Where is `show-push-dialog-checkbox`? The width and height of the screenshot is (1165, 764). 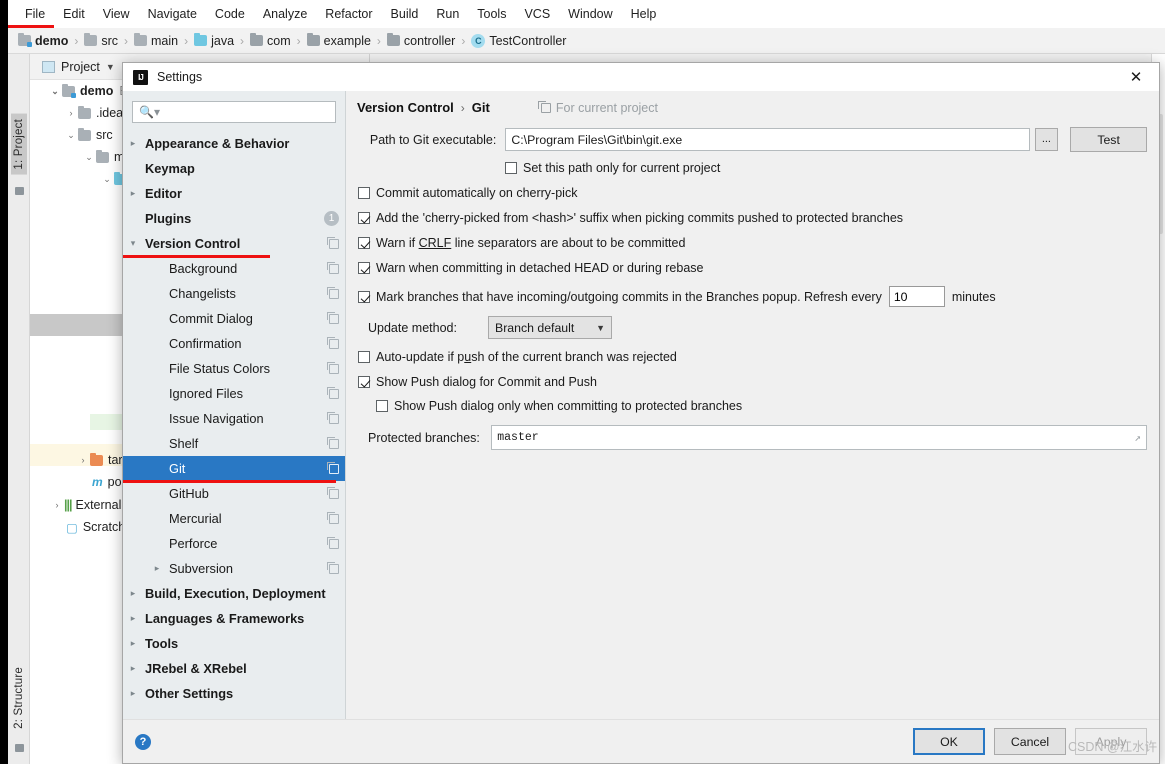
show-push-dialog-checkbox is located at coordinates (364, 382).